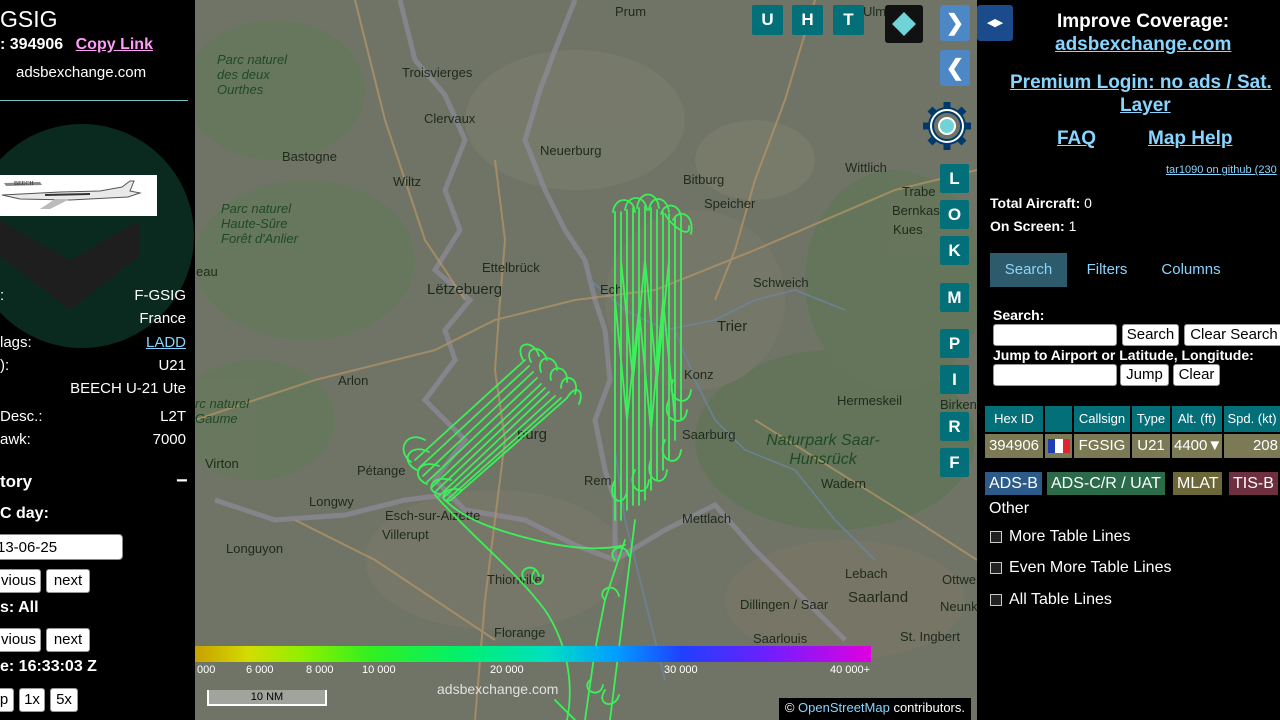 This screenshot has height=720, width=1280. What do you see at coordinates (1141, 83) in the screenshot?
I see `premium-login-link: Premium Login: no ads / Sat.` at bounding box center [1141, 83].